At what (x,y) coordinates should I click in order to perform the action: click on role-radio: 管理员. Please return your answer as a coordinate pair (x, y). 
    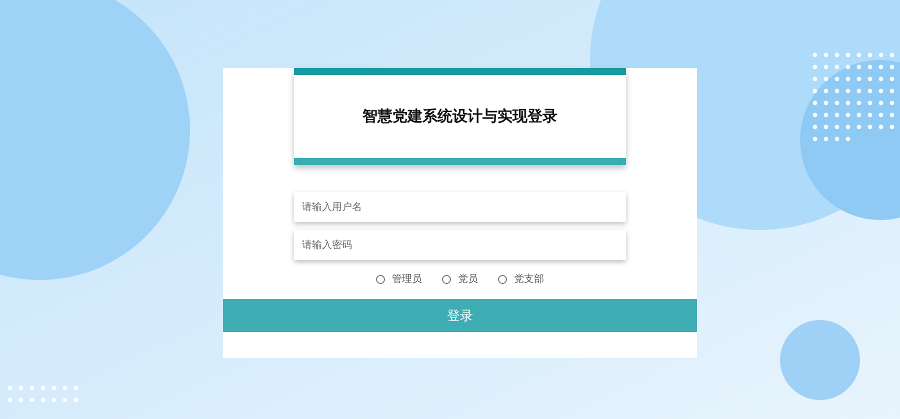
    Looking at the image, I should click on (399, 279).